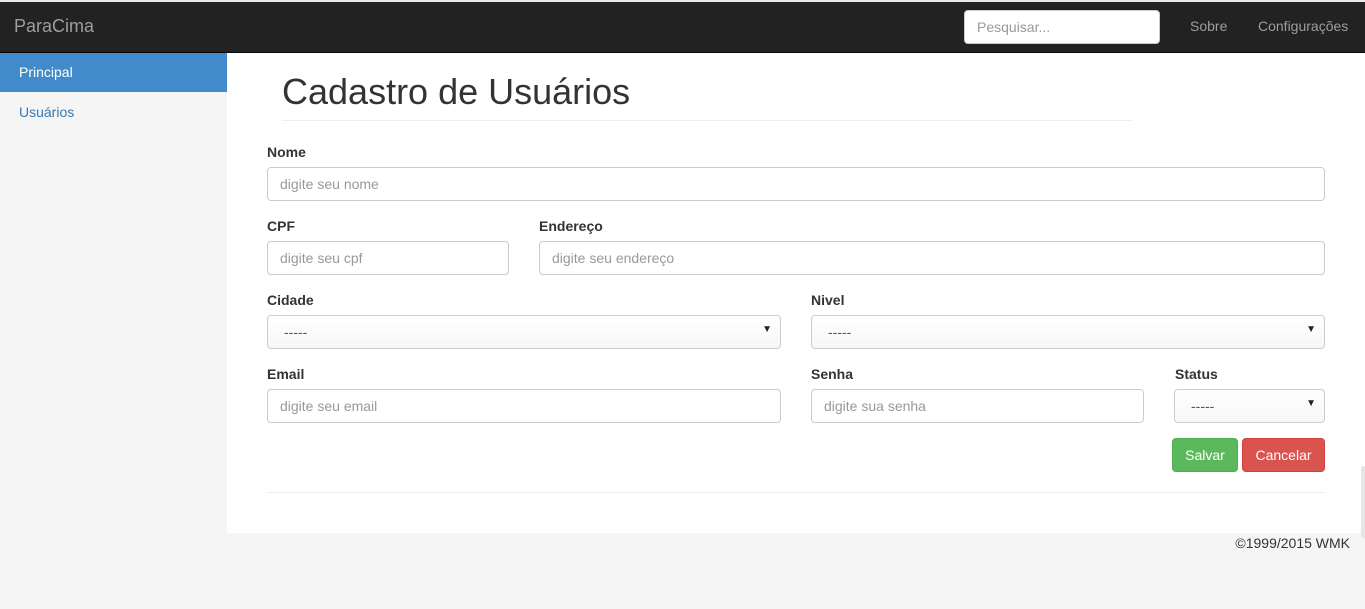 The width and height of the screenshot is (1365, 609). What do you see at coordinates (281, 226) in the screenshot?
I see `cpf-label: CPF` at bounding box center [281, 226].